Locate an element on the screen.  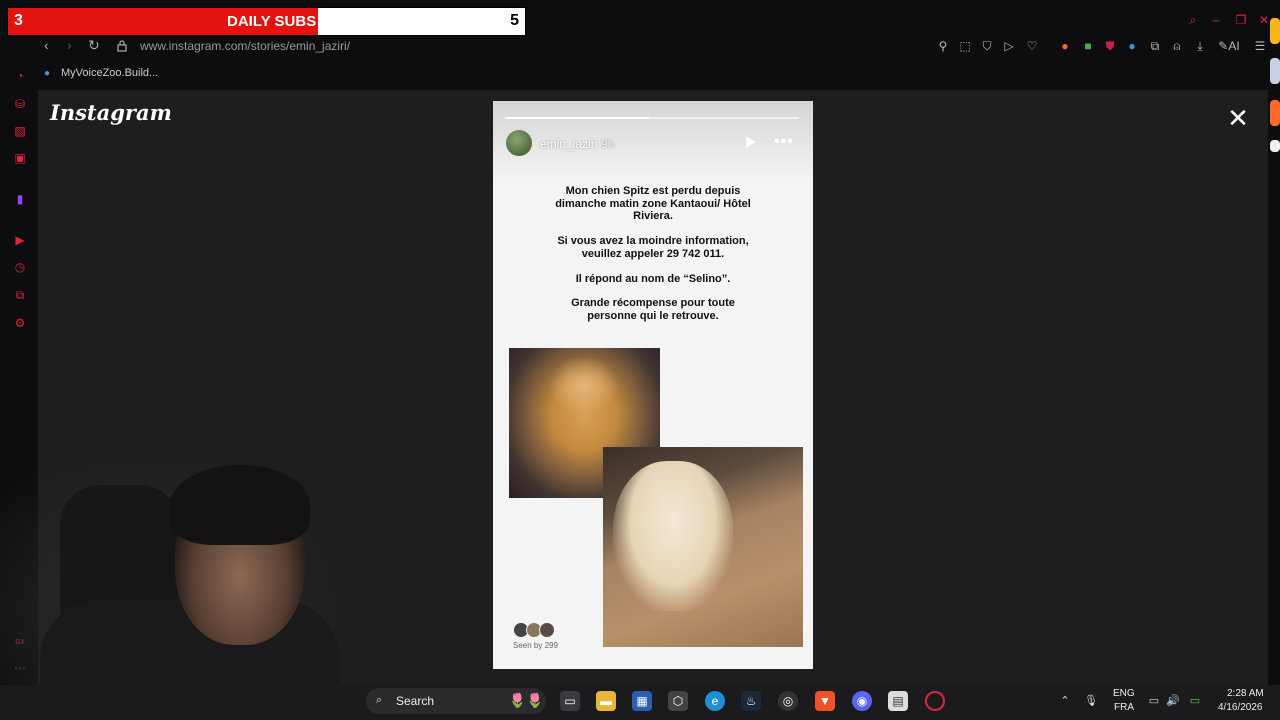
discord-icon: ◉ is located at coordinates (862, 701).